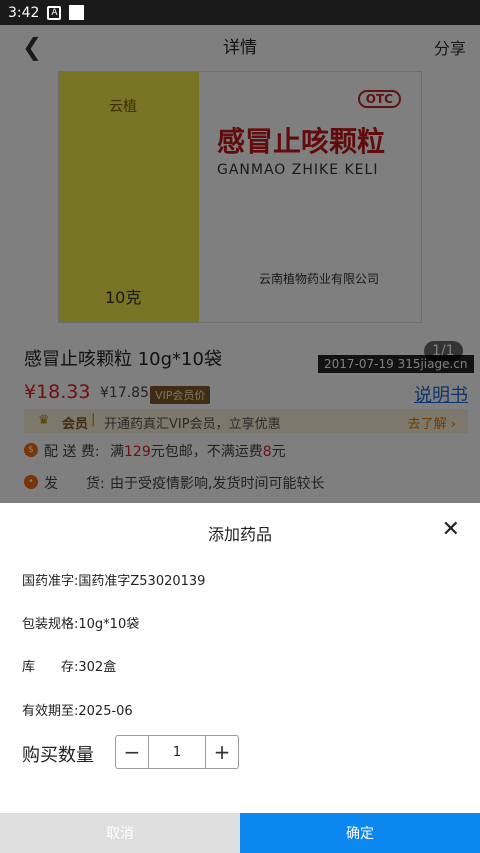 The width and height of the screenshot is (480, 853). What do you see at coordinates (132, 752) in the screenshot?
I see `decrement-button: −` at bounding box center [132, 752].